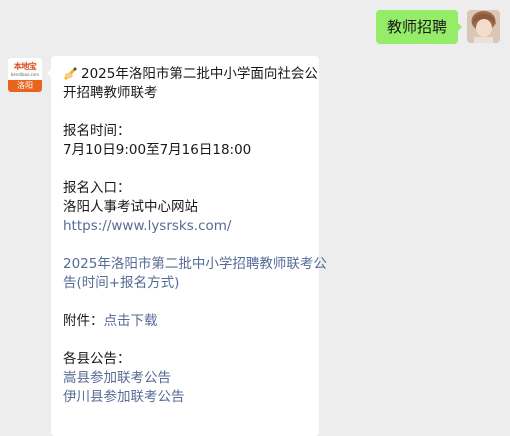  I want to click on entry-site: 洛阳人事考试中心网站, so click(130, 207).